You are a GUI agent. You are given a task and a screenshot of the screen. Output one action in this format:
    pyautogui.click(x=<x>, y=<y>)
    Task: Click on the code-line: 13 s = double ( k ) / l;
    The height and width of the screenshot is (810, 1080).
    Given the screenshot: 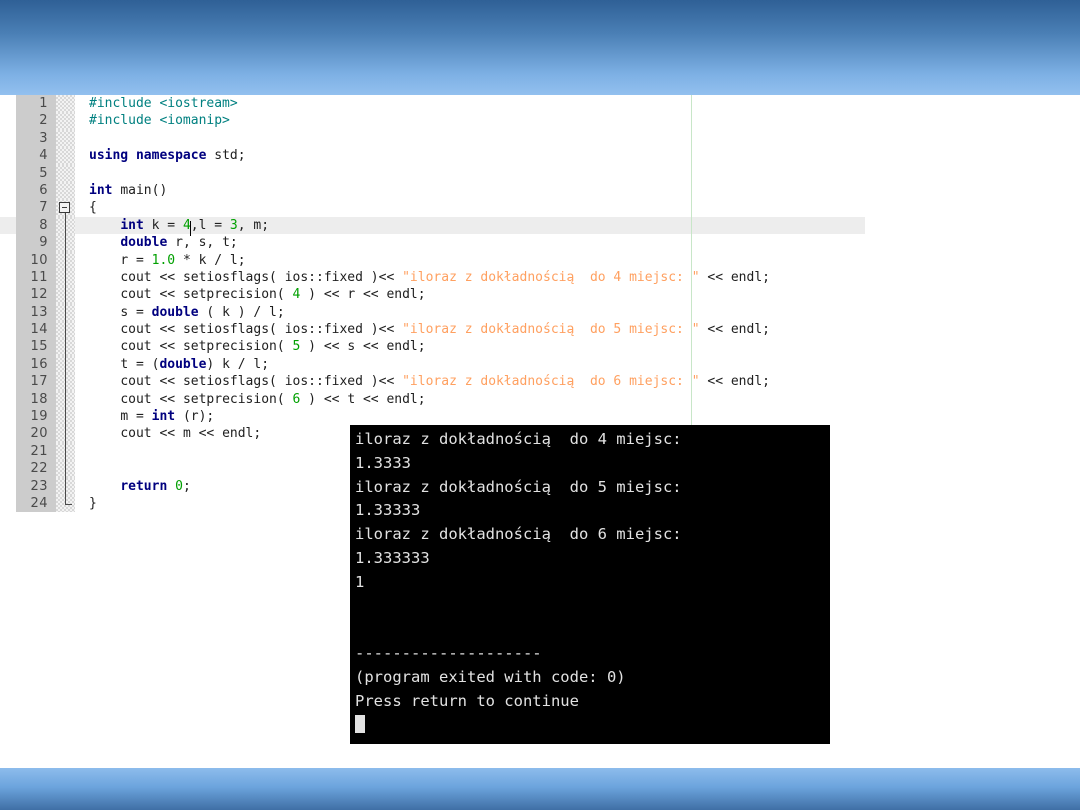 What is the action you would take?
    pyautogui.click(x=432, y=312)
    